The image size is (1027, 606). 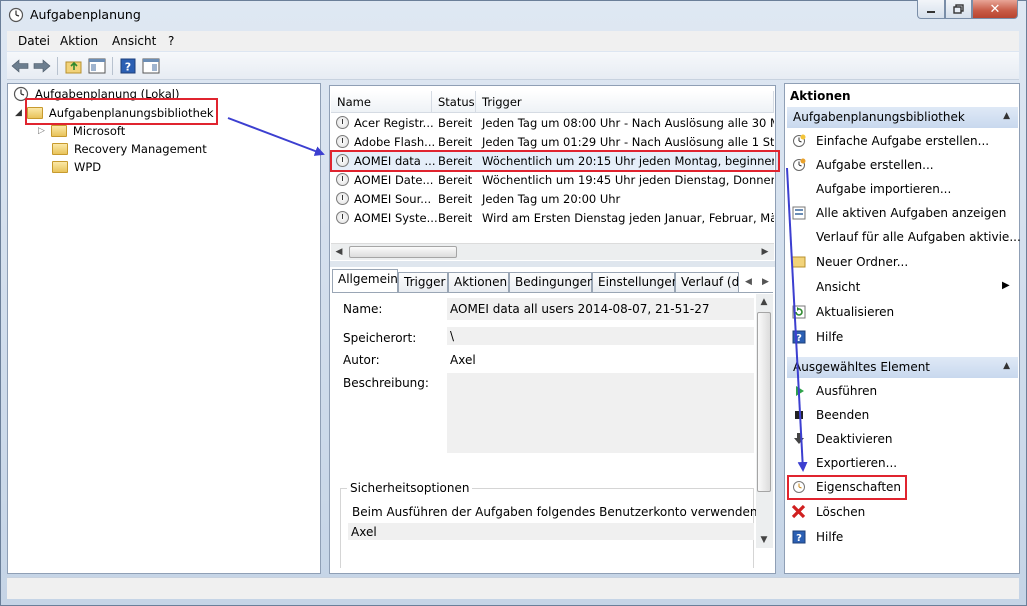 What do you see at coordinates (798, 414) in the screenshot?
I see `stop-icon` at bounding box center [798, 414].